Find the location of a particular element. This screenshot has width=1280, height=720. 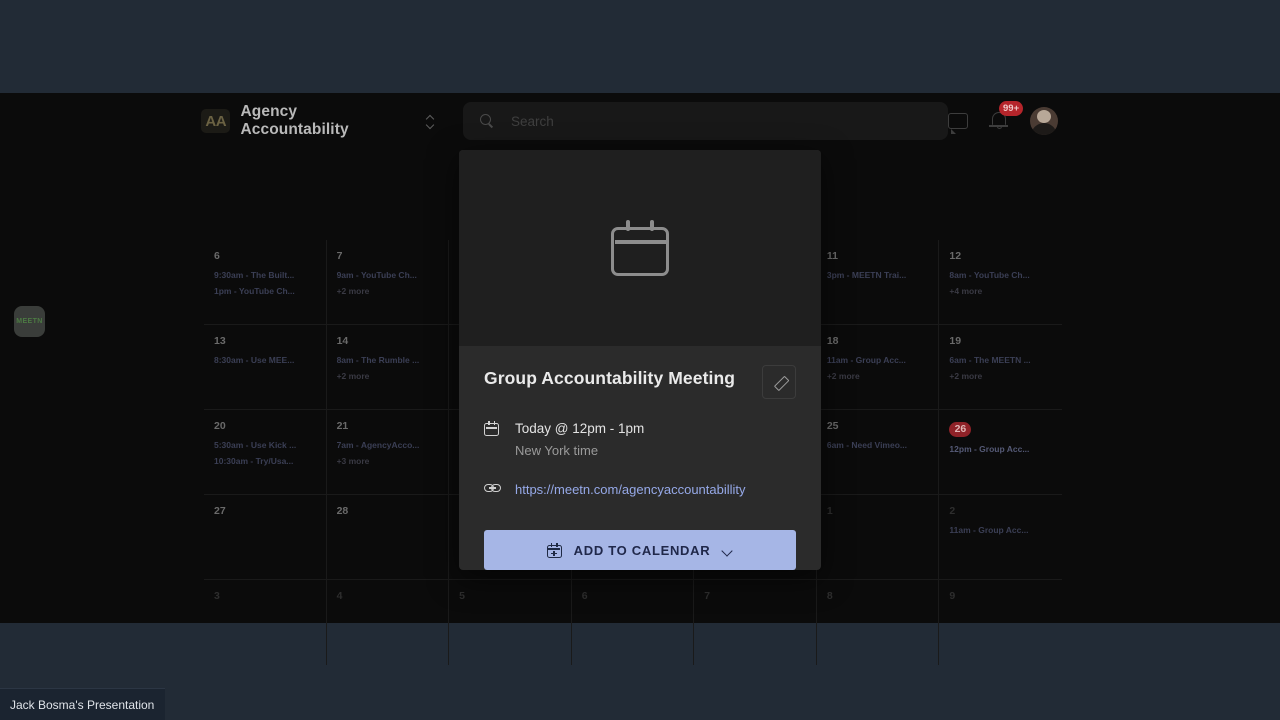

calendar-day-number: 14 is located at coordinates (342, 341).